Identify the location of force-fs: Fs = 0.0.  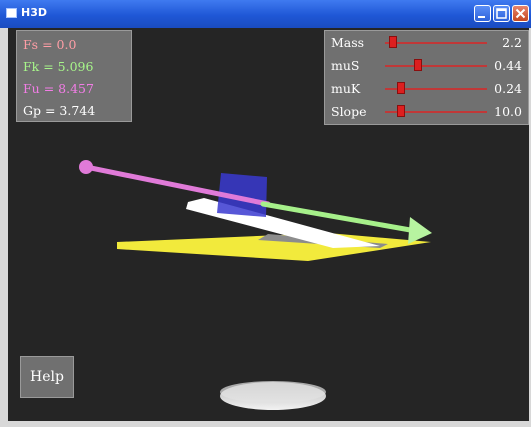
(50, 44).